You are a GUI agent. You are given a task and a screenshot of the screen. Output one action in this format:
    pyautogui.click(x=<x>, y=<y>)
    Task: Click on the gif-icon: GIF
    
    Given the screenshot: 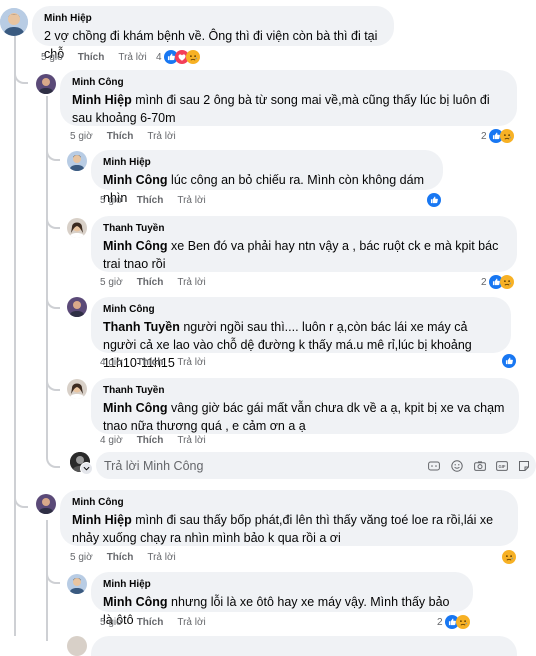 What is the action you would take?
    pyautogui.click(x=502, y=466)
    